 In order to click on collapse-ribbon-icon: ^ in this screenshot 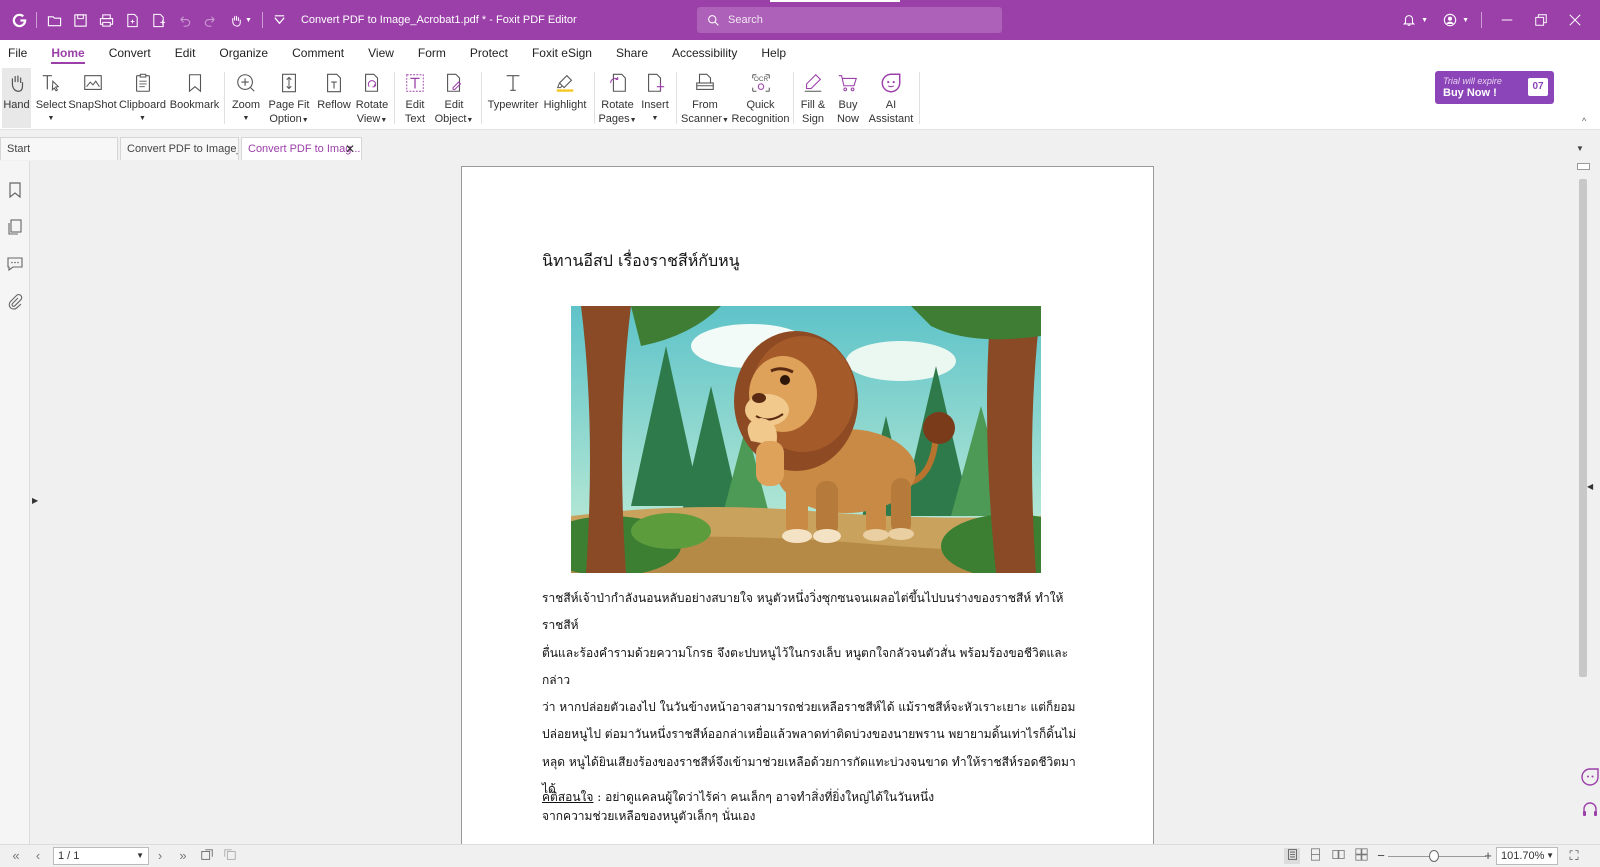, I will do `click(1584, 121)`.